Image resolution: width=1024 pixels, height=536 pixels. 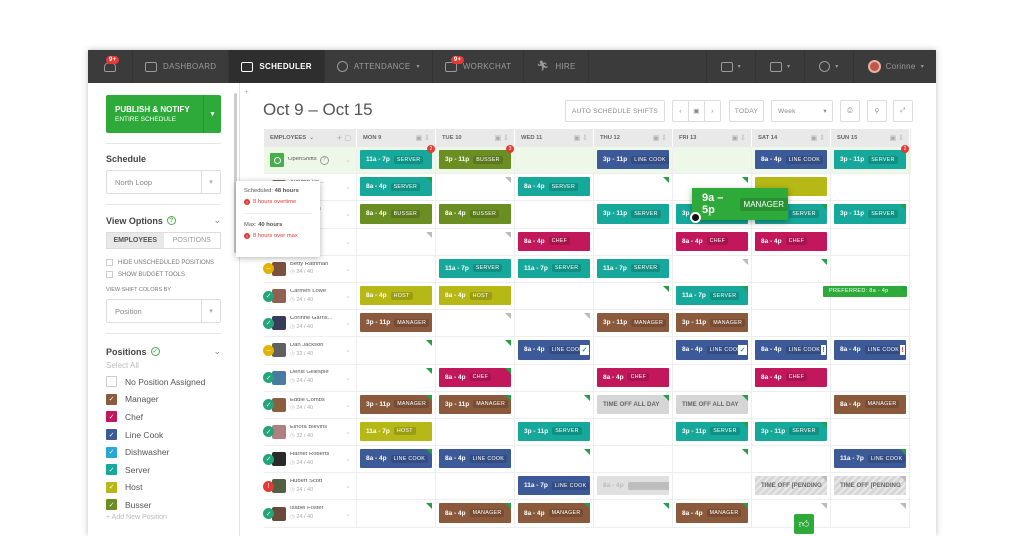 I want to click on employee-cell: OpenShifts? ⌄, so click(x=310, y=160).